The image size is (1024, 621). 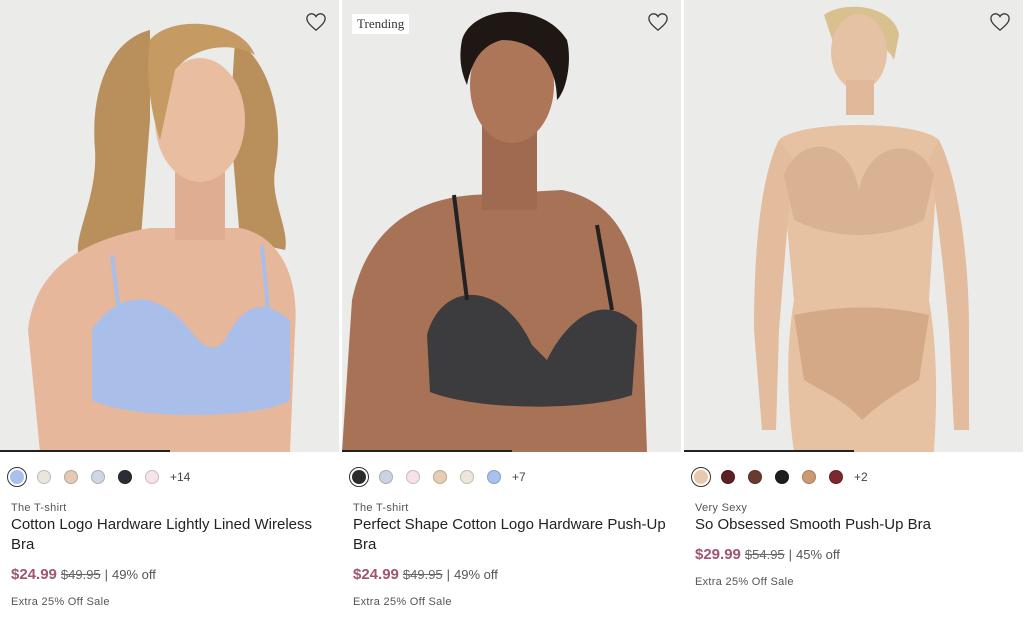 What do you see at coordinates (381, 24) in the screenshot?
I see `trending-badge: Trending` at bounding box center [381, 24].